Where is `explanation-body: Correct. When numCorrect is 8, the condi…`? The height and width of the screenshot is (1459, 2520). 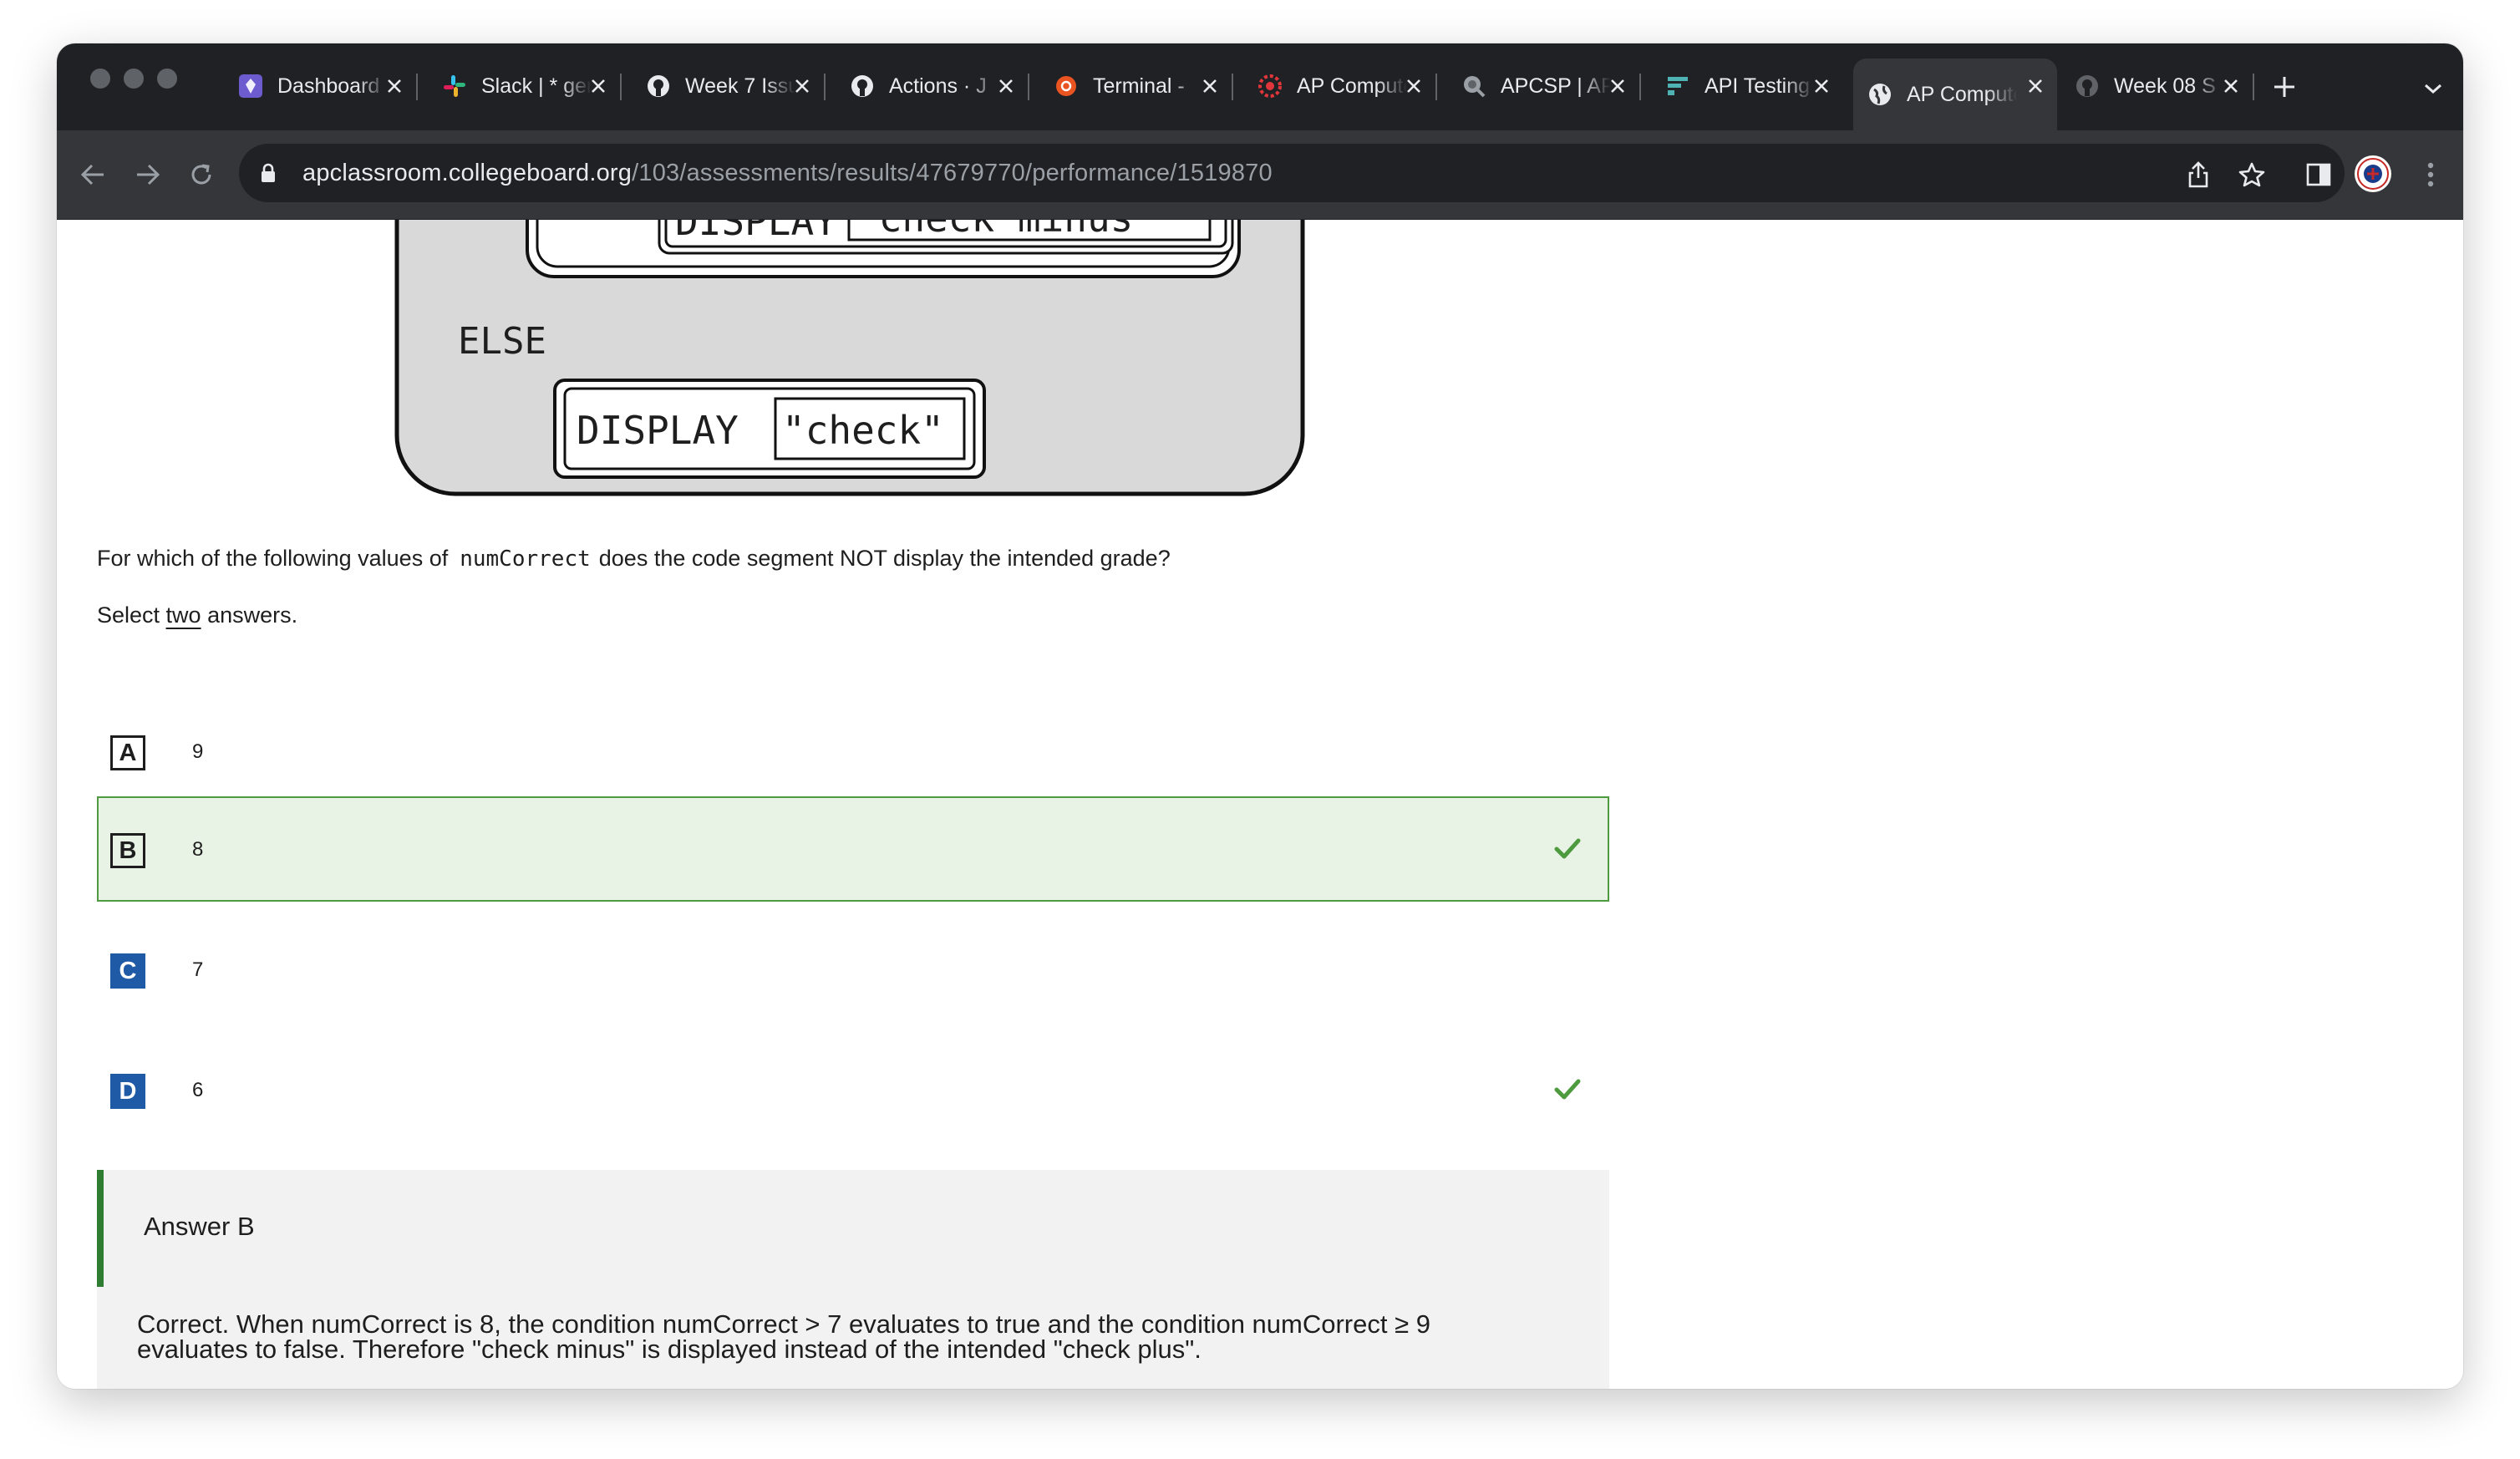 explanation-body: Correct. When numCorrect is 8, the condi… is located at coordinates (847, 1336).